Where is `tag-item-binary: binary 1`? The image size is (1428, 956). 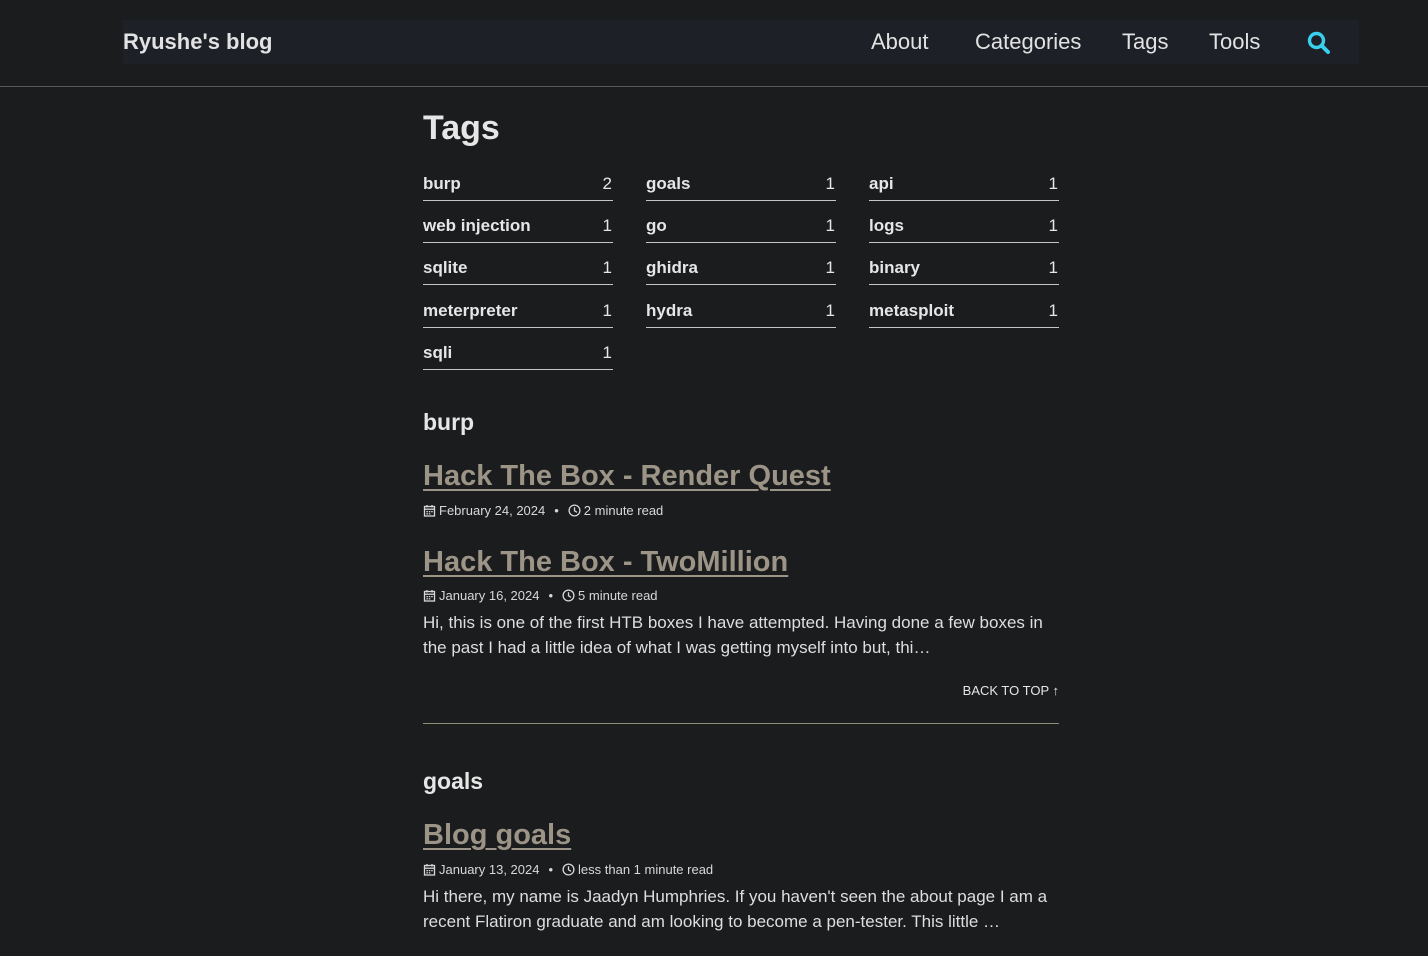 tag-item-binary: binary 1 is located at coordinates (964, 270).